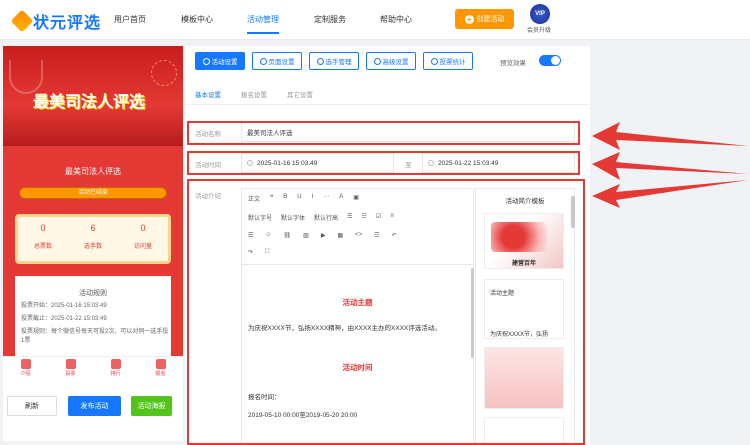  I want to click on preview-card-title: 最美司法人评选, so click(93, 171).